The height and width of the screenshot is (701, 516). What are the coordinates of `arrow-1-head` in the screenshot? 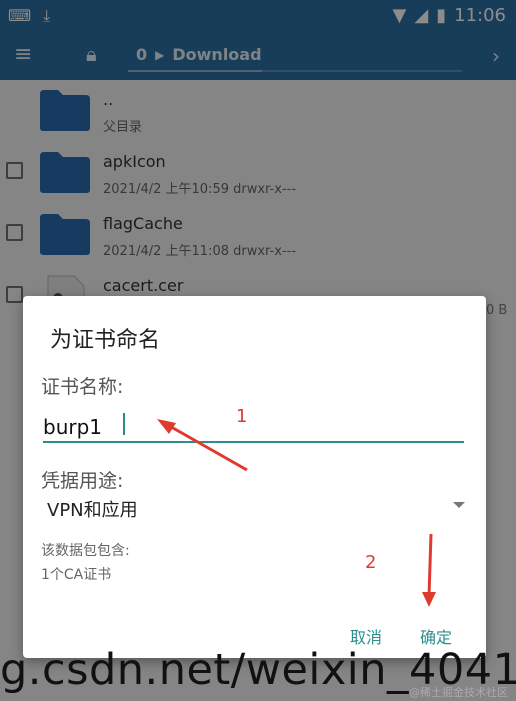 It's located at (166, 426).